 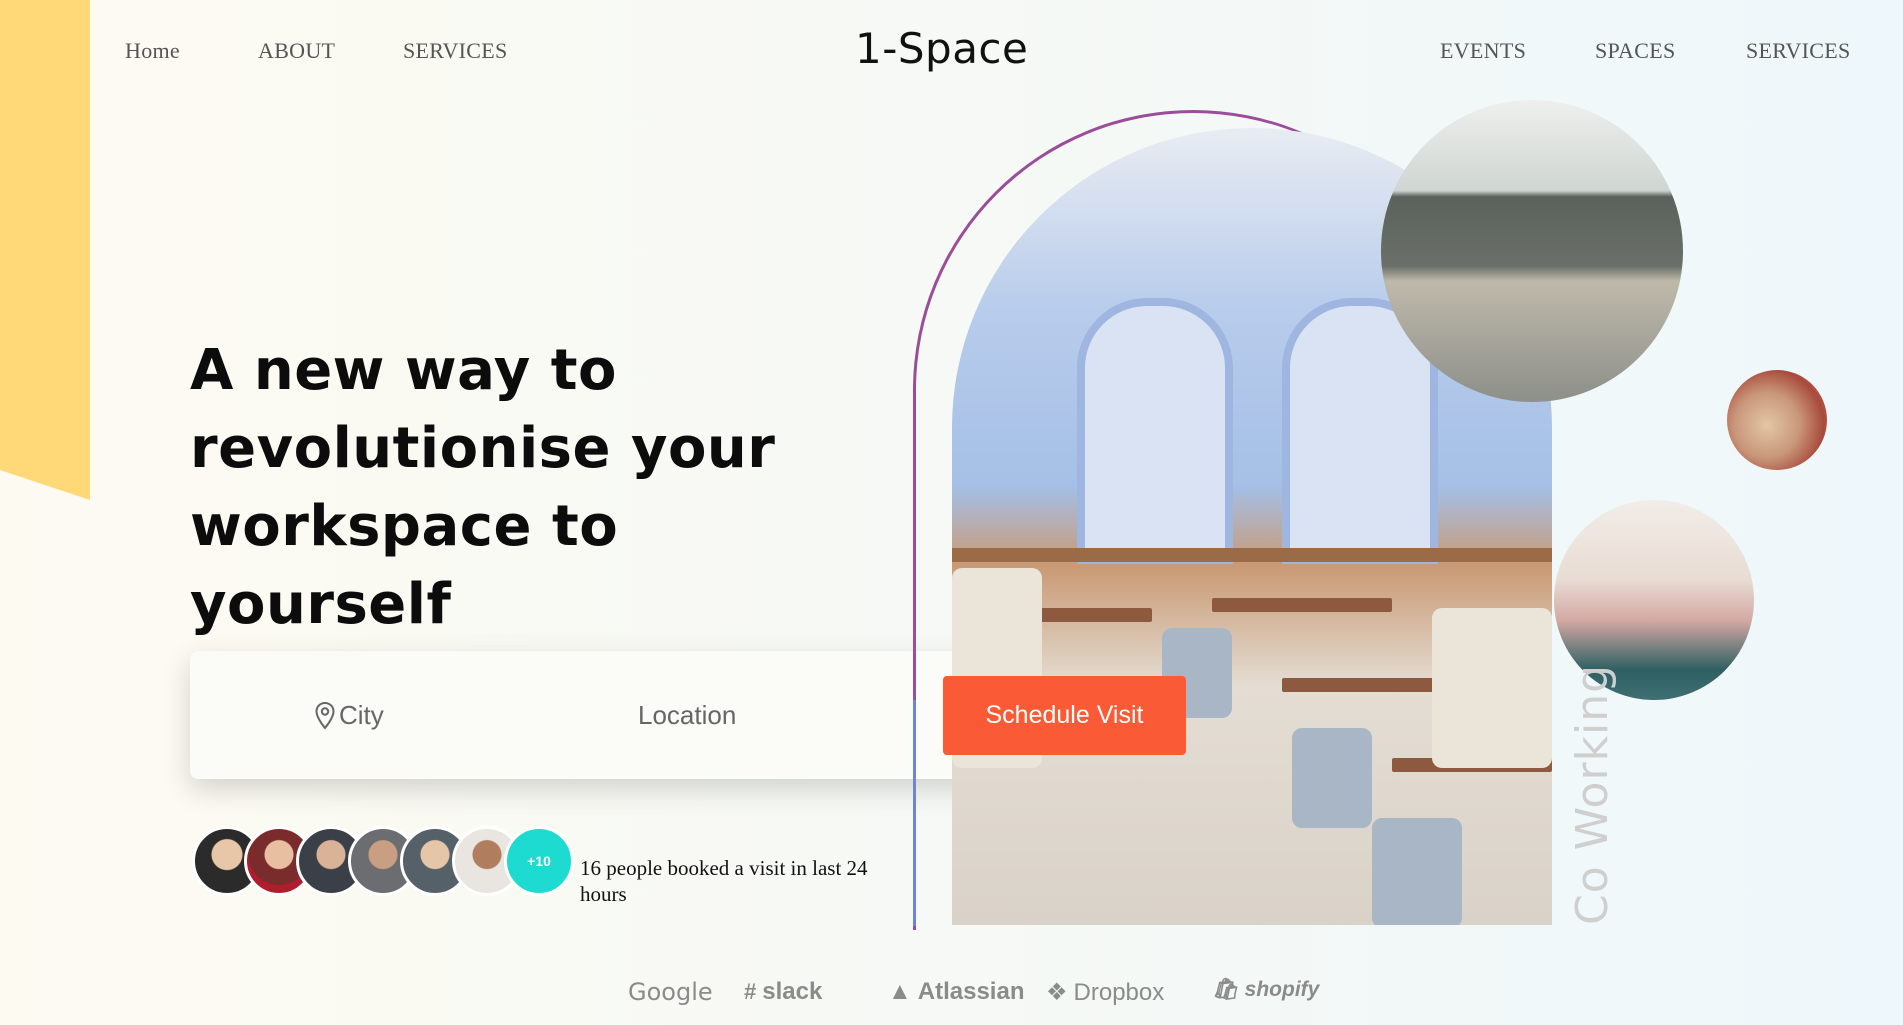 What do you see at coordinates (792, 991) in the screenshot?
I see `brand-name: slack` at bounding box center [792, 991].